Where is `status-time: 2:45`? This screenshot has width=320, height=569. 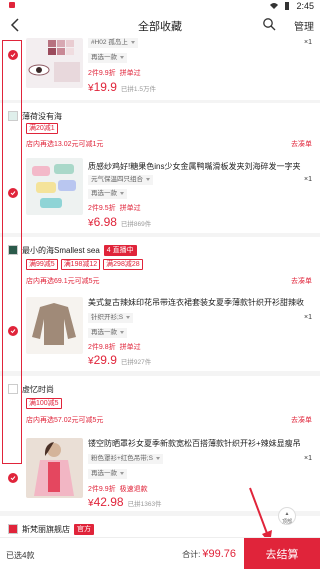 status-time: 2:45 is located at coordinates (305, 6).